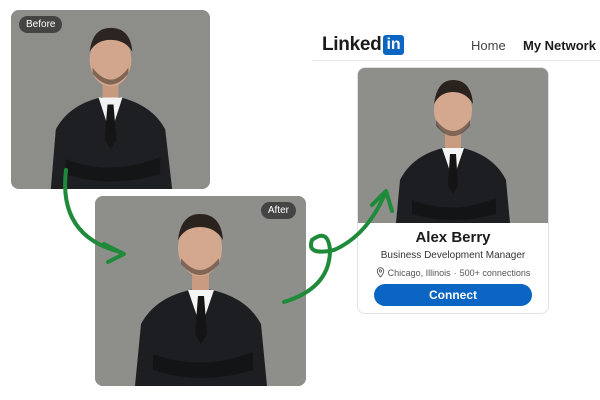 The image size is (600, 400). I want to click on profile-connections: 500+ connections, so click(495, 273).